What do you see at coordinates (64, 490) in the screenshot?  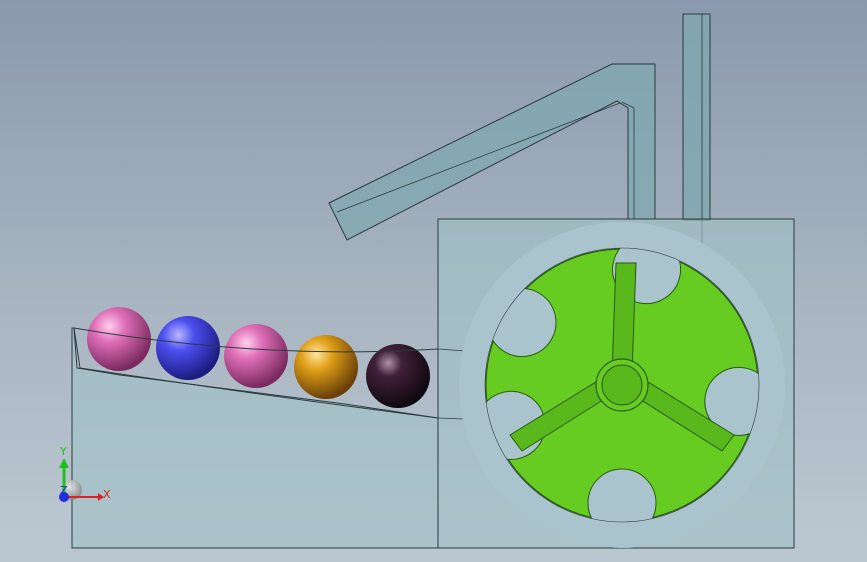 I see `z-axis-label: Z` at bounding box center [64, 490].